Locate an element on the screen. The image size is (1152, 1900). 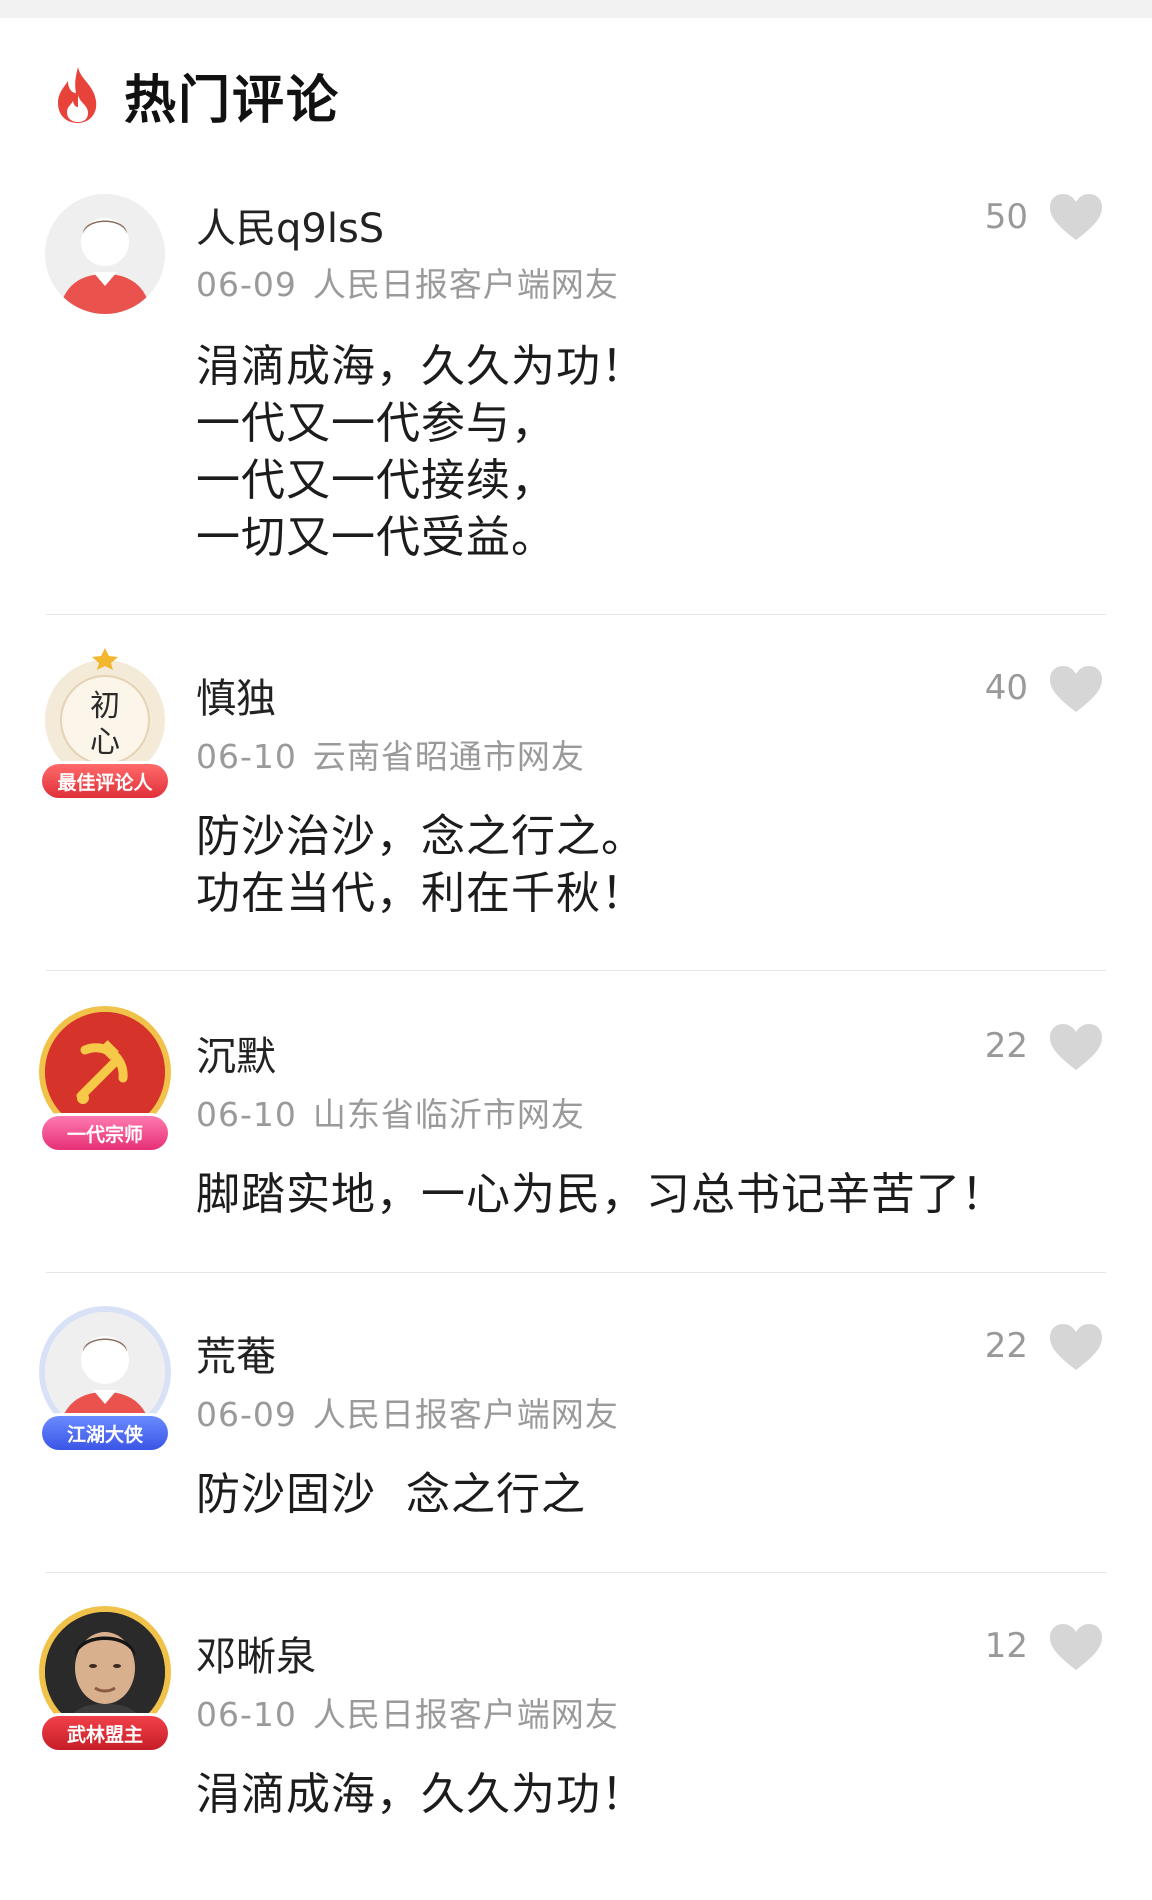
user-photo is located at coordinates (105, 1672).